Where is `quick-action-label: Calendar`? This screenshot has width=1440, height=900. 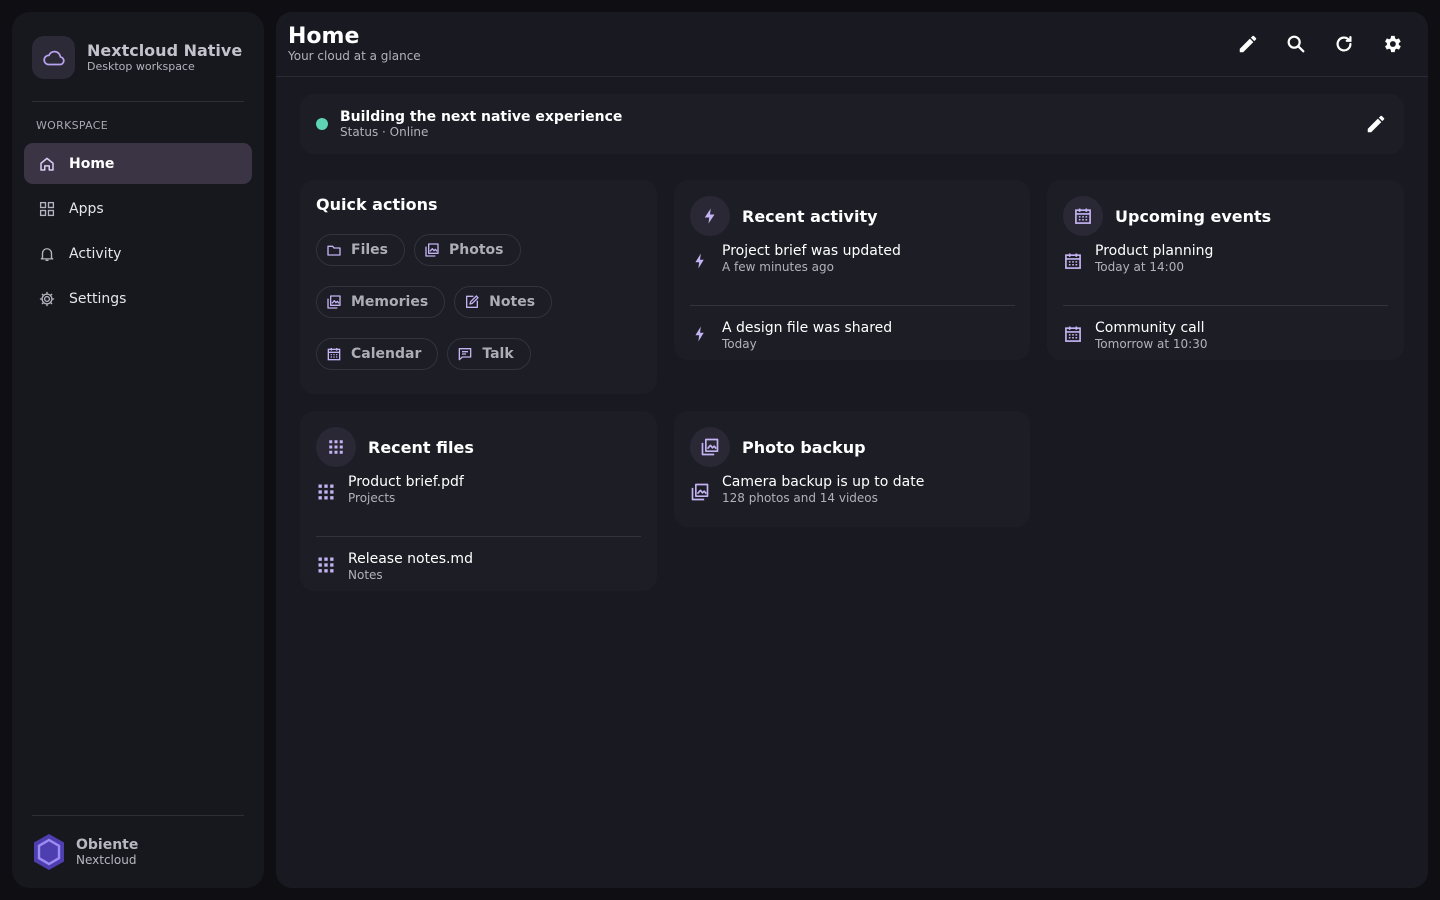
quick-action-label: Calendar is located at coordinates (386, 354).